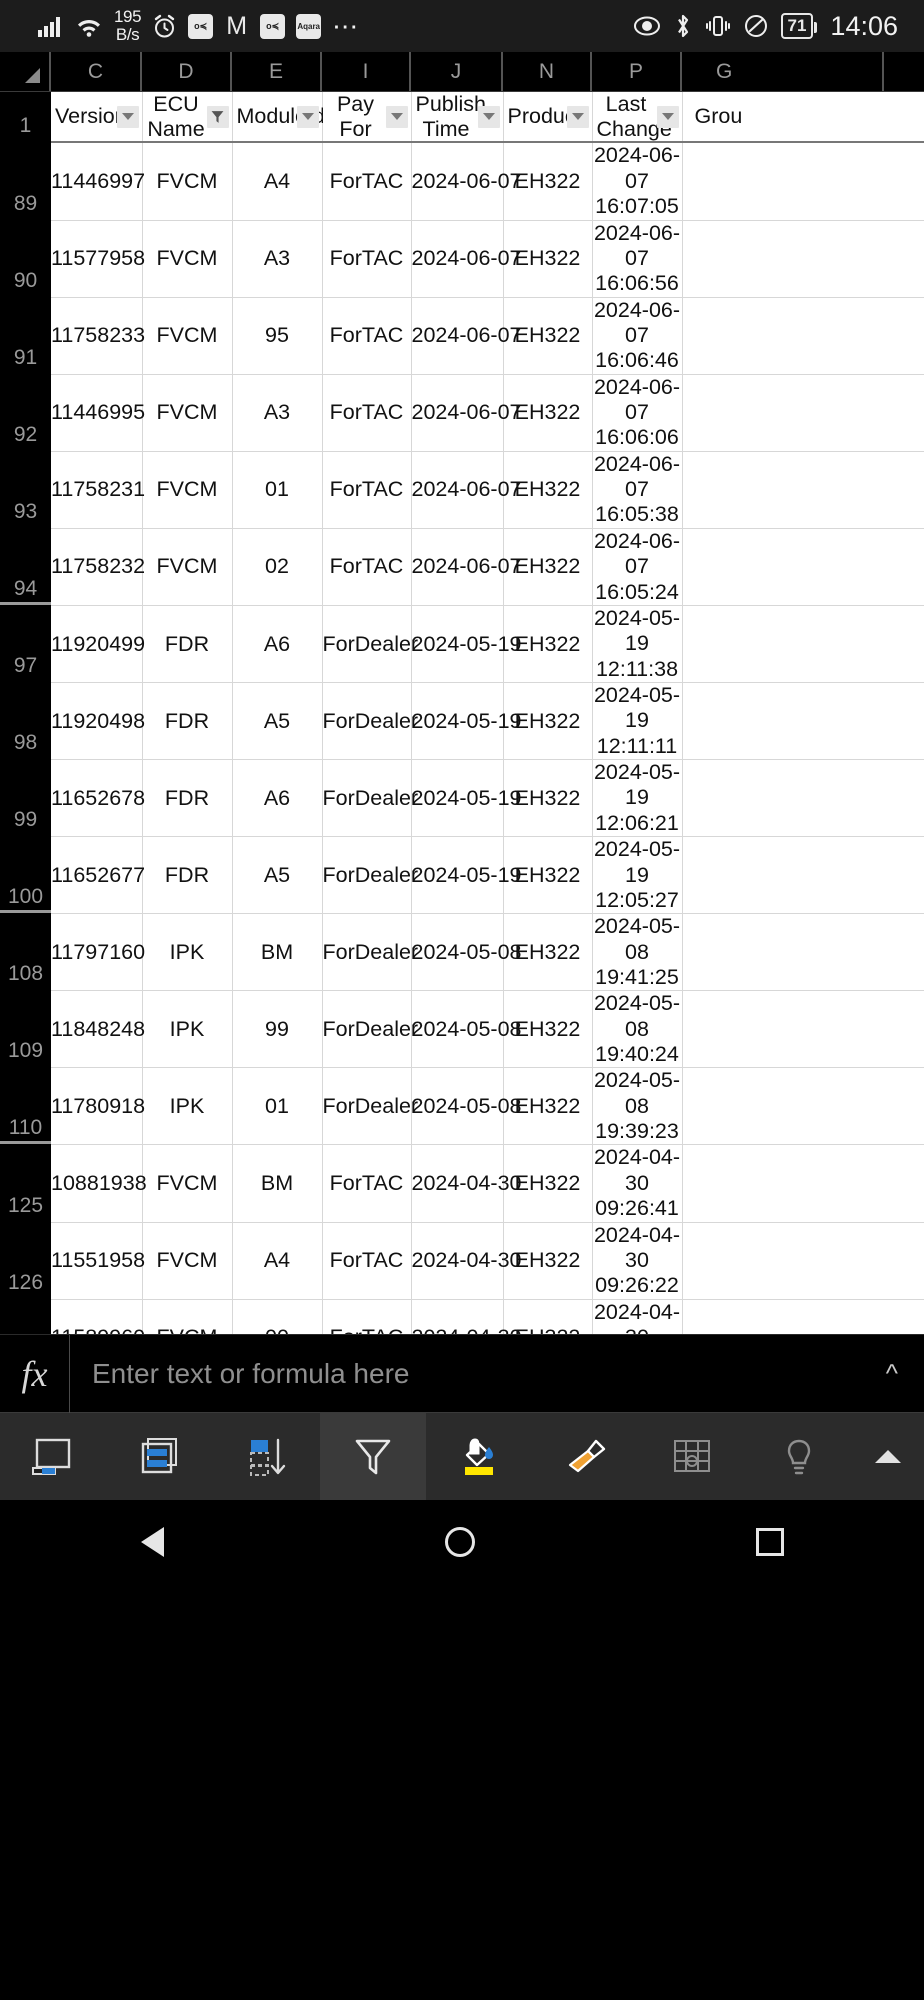 The image size is (924, 2000). I want to click on filter-icon, so click(372, 1456).